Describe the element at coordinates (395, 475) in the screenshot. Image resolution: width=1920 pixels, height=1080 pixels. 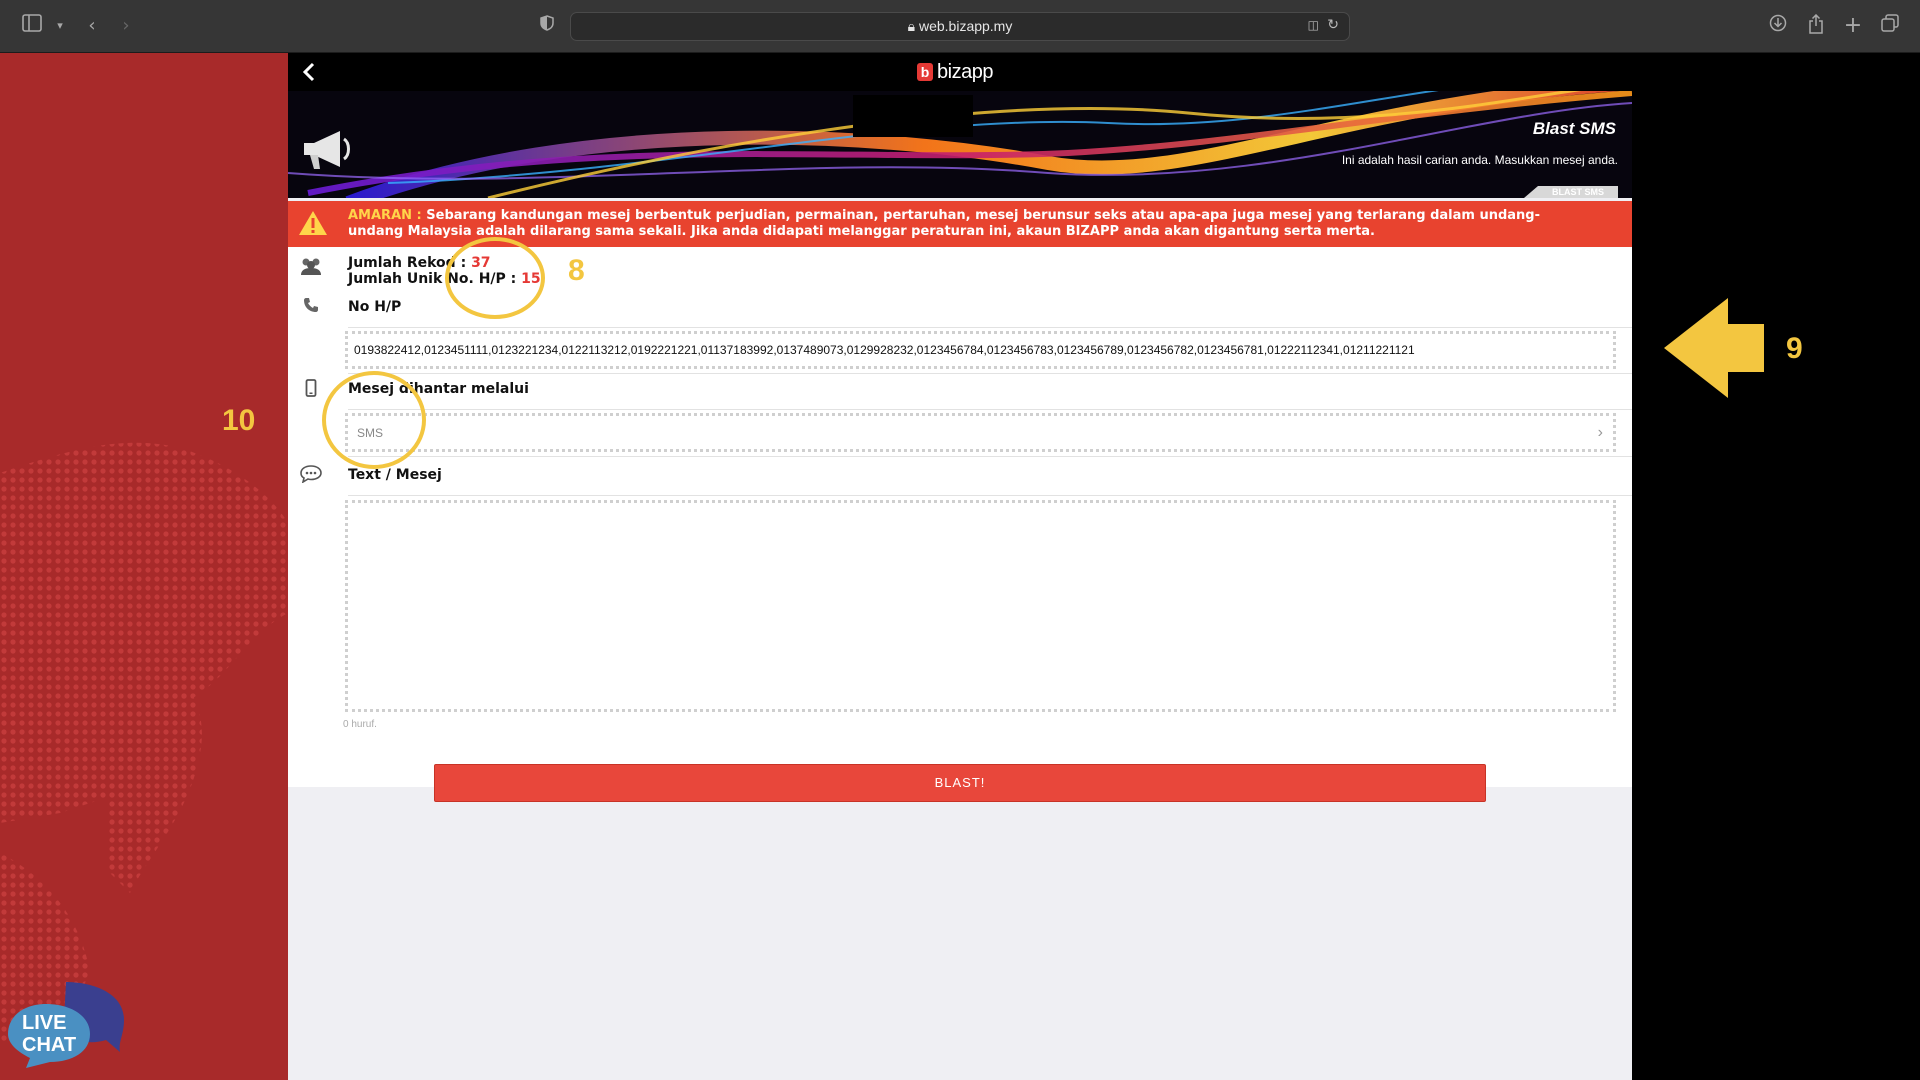
I see `message-label: Text / Mesej` at that location.